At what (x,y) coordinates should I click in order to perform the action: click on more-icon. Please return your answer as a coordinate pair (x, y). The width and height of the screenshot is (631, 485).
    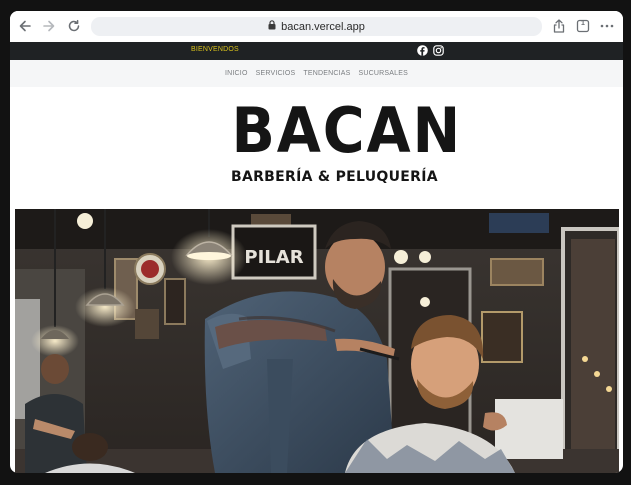
    Looking at the image, I should click on (607, 26).